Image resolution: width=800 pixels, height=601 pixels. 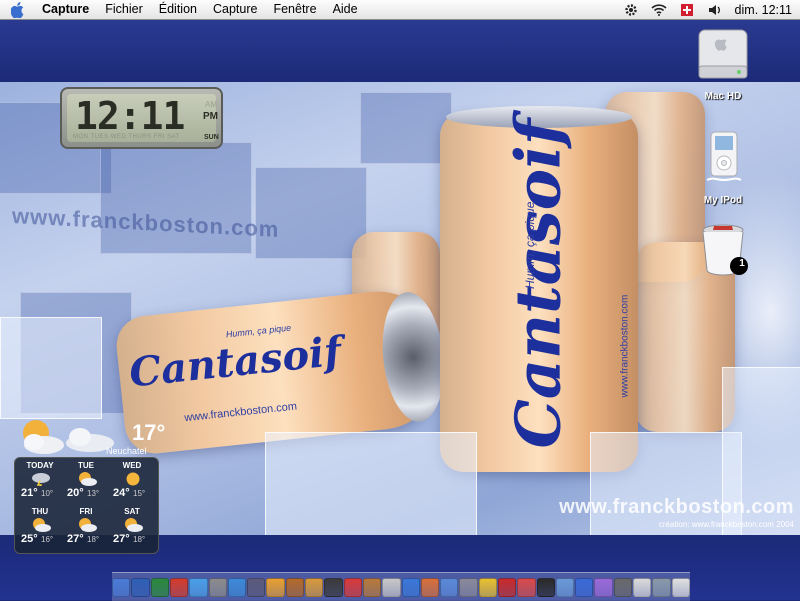 I want to click on menu-extras: dim. 12:11, so click(x=707, y=9).